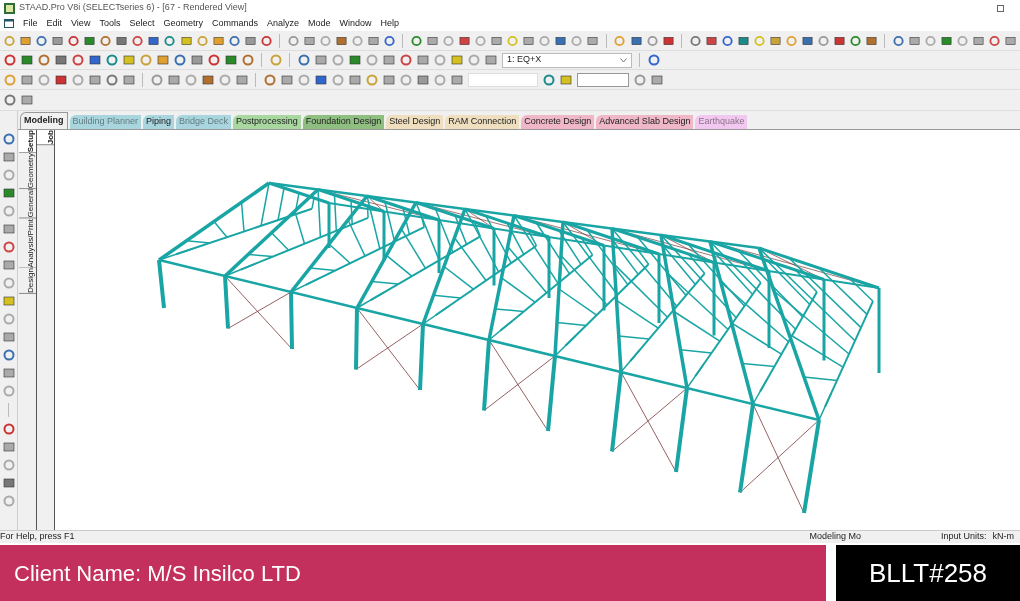 This screenshot has height=601, width=1020. Describe the element at coordinates (54, 23) in the screenshot. I see `menu-item: Edit` at that location.